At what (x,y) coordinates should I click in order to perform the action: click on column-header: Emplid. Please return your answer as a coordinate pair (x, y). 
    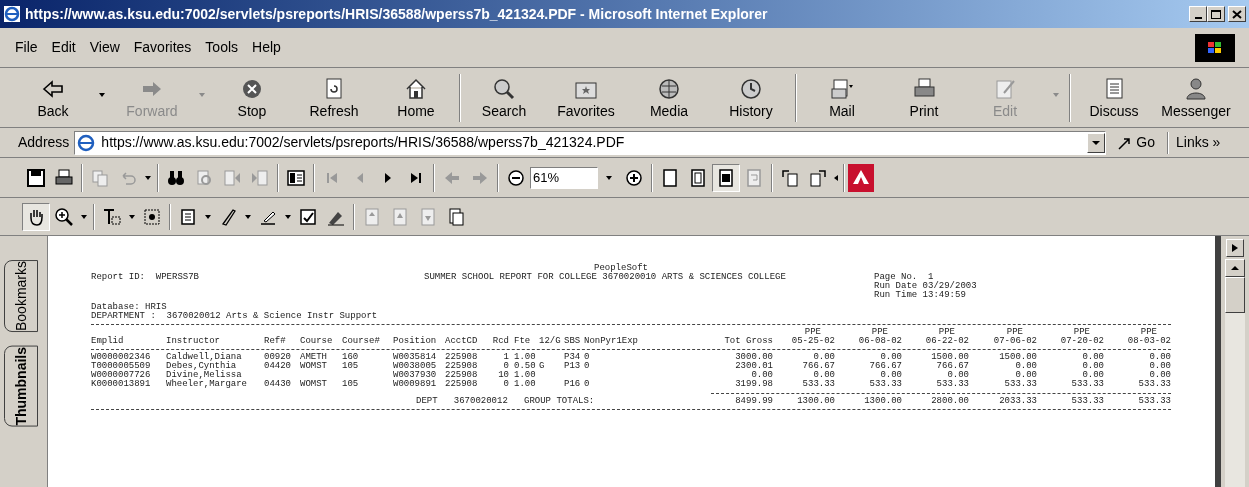
    Looking at the image, I should click on (107, 341).